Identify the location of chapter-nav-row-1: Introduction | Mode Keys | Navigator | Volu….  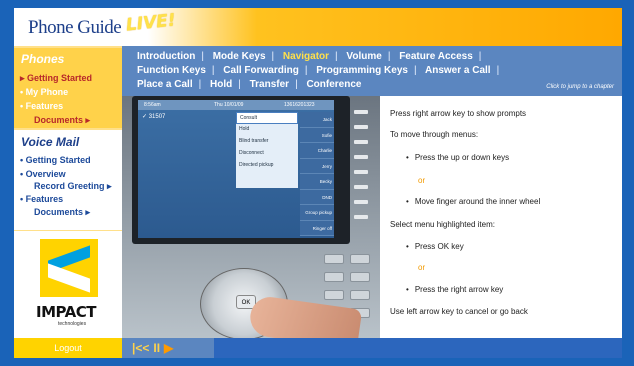
(309, 56).